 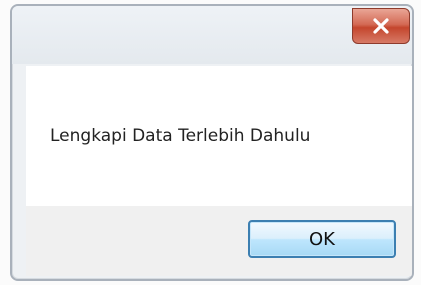 I want to click on close-icon, so click(x=381, y=26).